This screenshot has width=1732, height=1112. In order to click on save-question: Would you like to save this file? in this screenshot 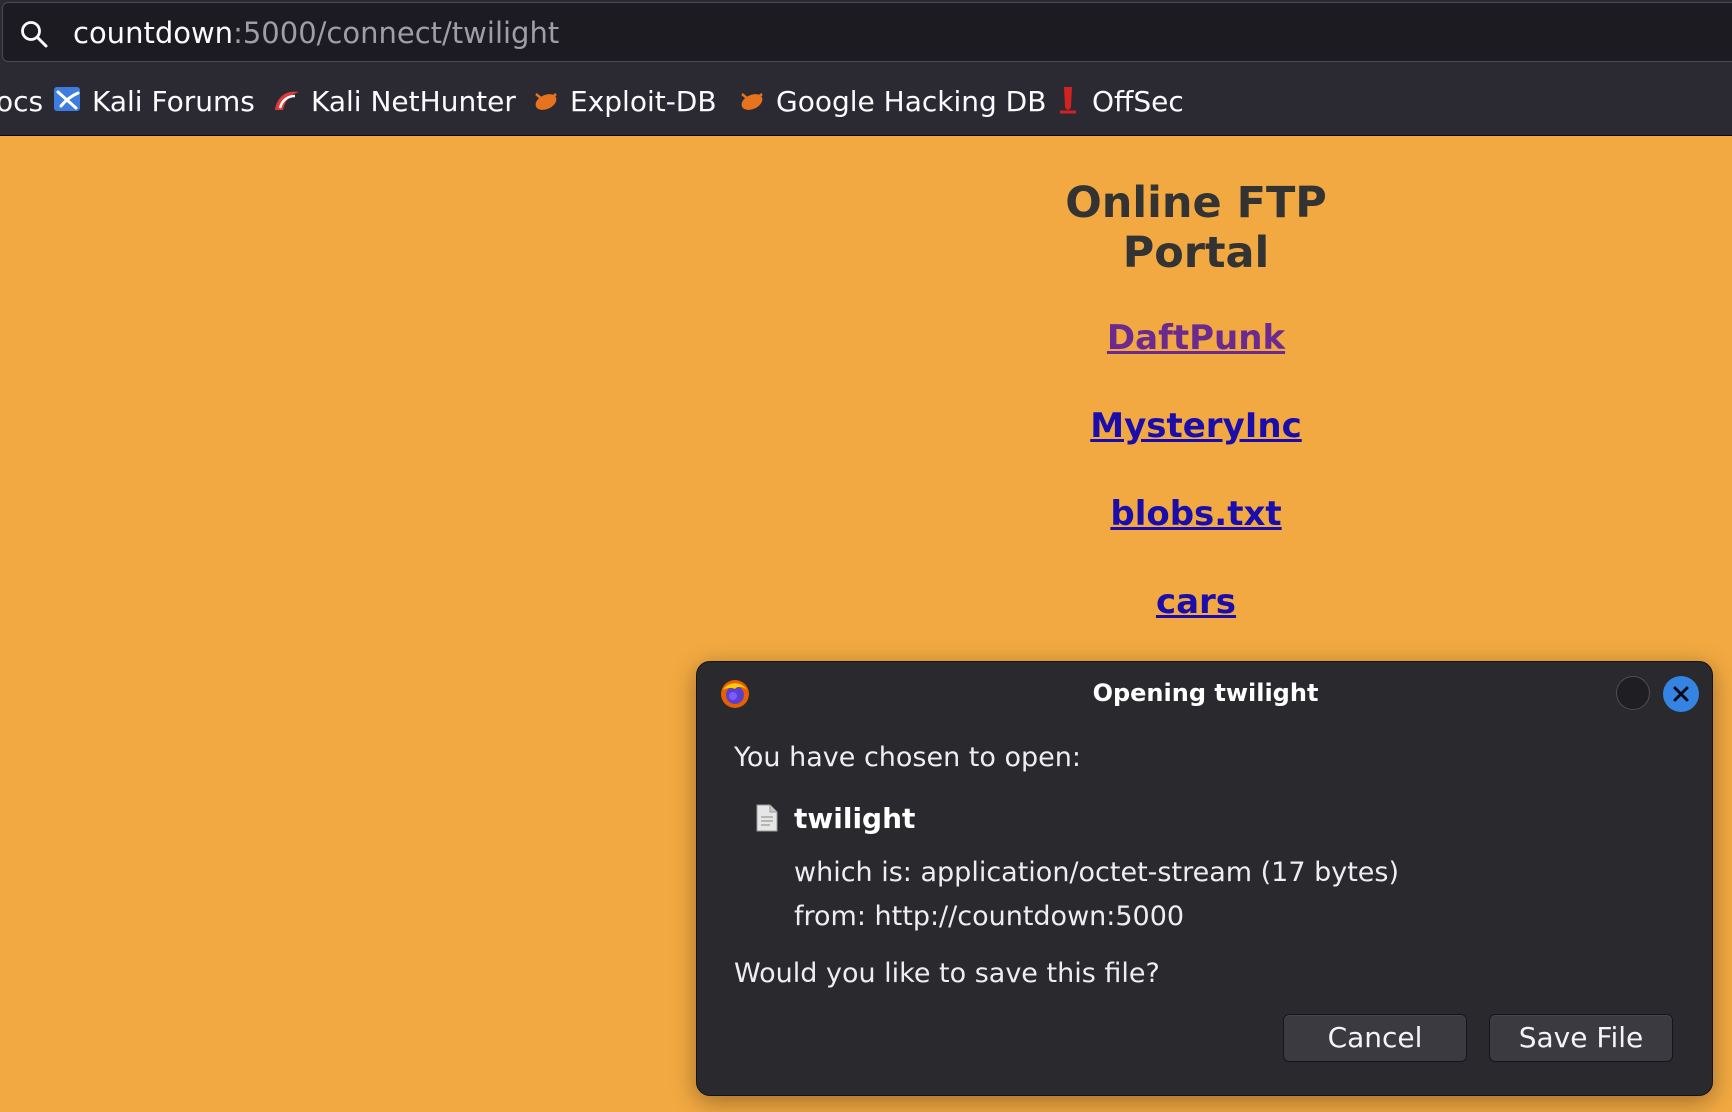, I will do `click(947, 973)`.